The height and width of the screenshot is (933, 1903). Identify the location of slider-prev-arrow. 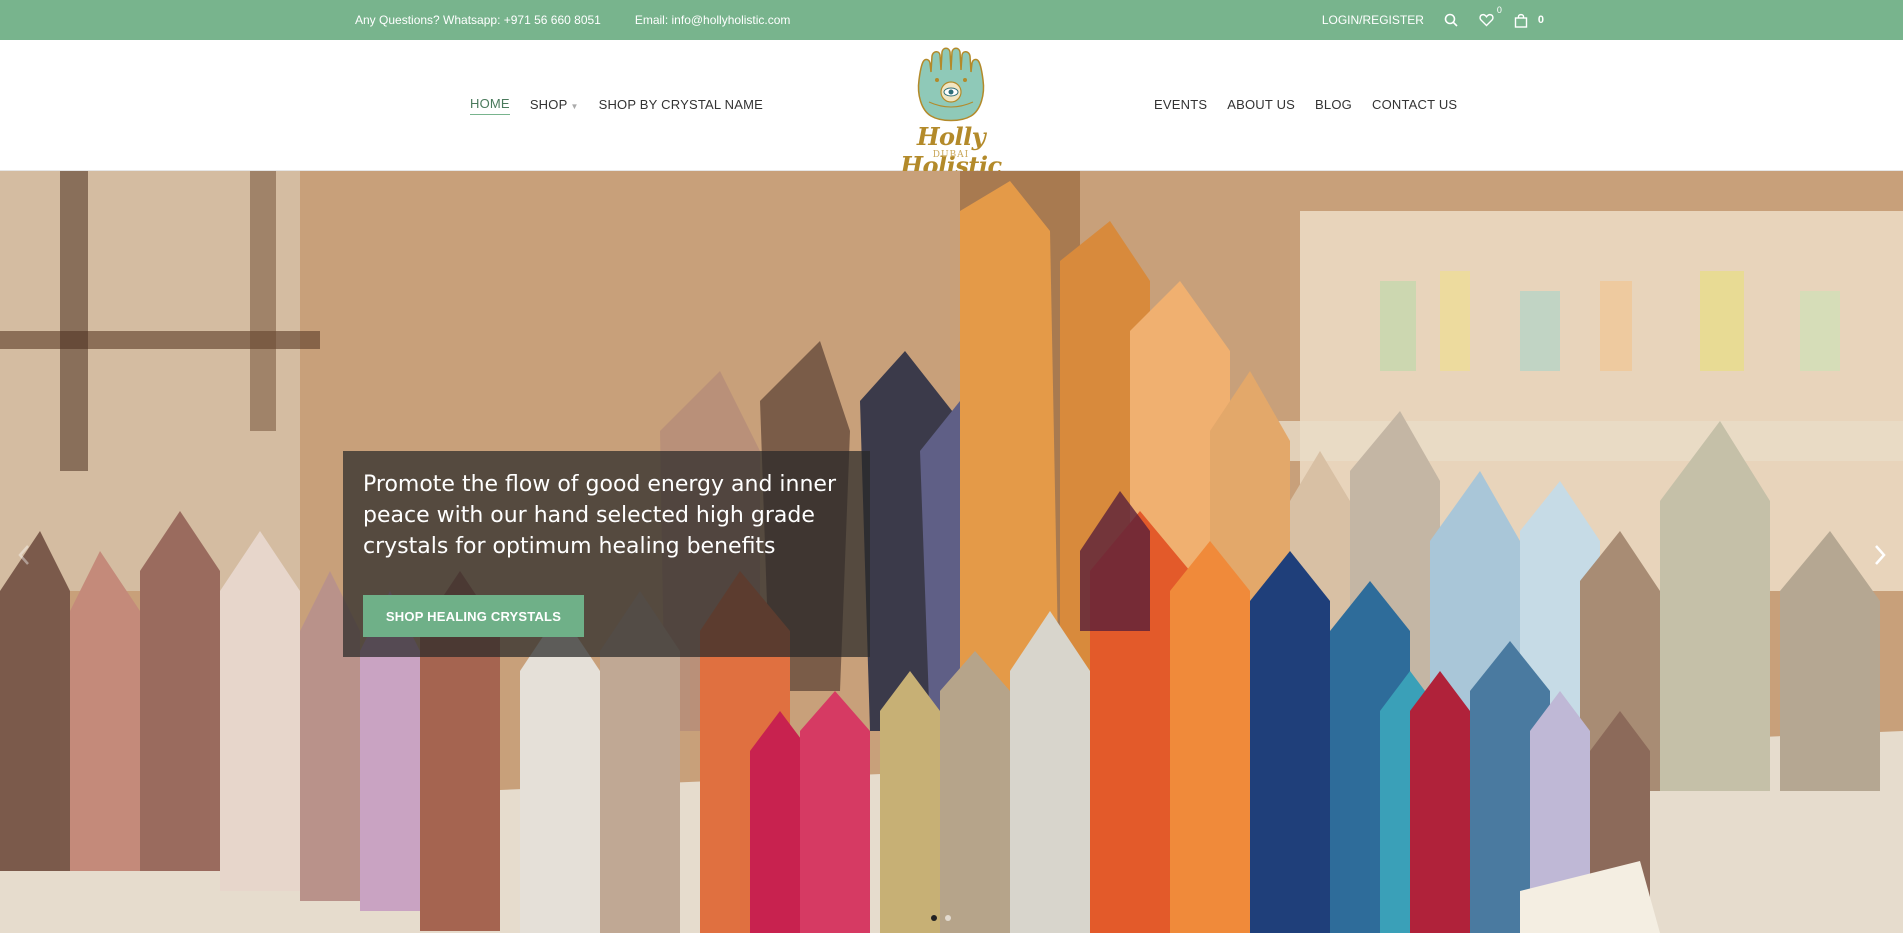
(24, 555).